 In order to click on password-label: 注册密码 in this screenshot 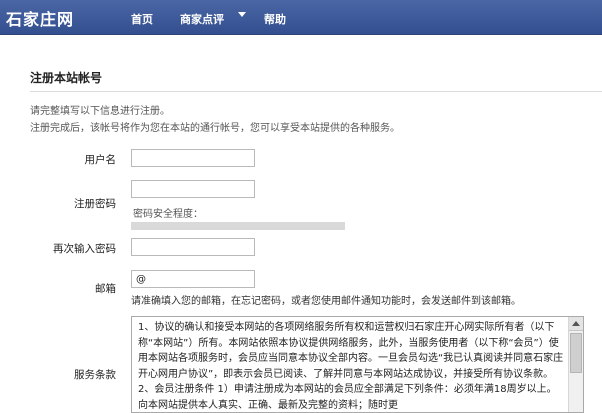, I will do `click(95, 204)`.